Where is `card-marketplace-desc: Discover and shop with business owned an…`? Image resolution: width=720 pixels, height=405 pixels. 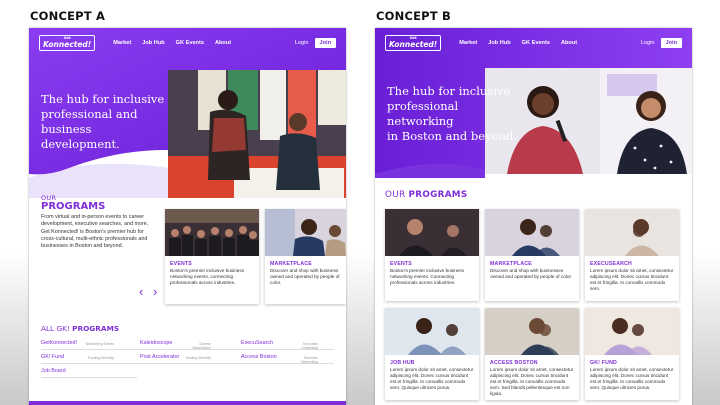 card-marketplace-desc: Discover and shop with business owned an… is located at coordinates (305, 276).